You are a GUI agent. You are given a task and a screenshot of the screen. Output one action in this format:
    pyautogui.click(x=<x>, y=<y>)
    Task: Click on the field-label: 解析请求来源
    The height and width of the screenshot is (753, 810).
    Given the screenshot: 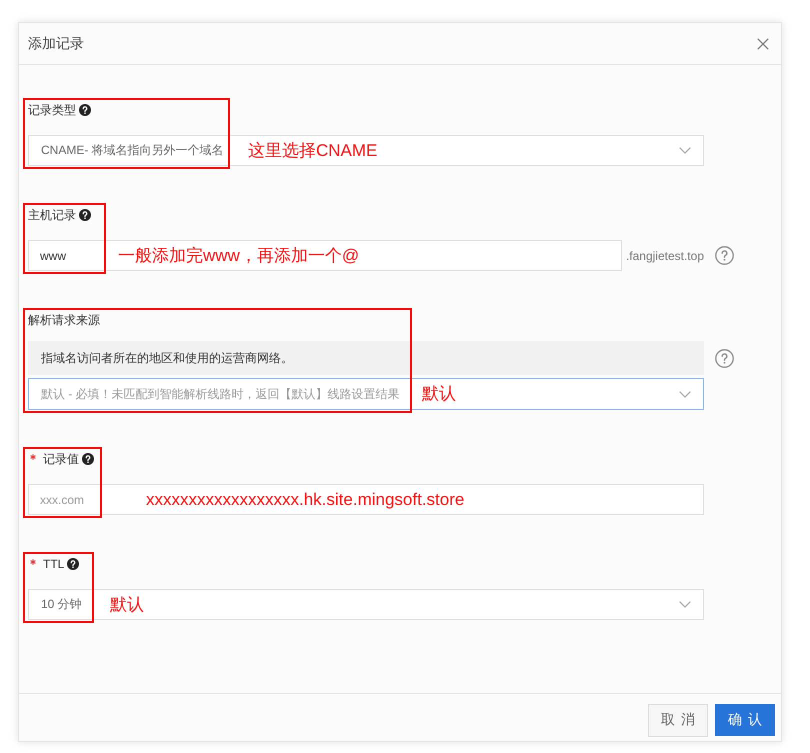 What is the action you would take?
    pyautogui.click(x=64, y=320)
    